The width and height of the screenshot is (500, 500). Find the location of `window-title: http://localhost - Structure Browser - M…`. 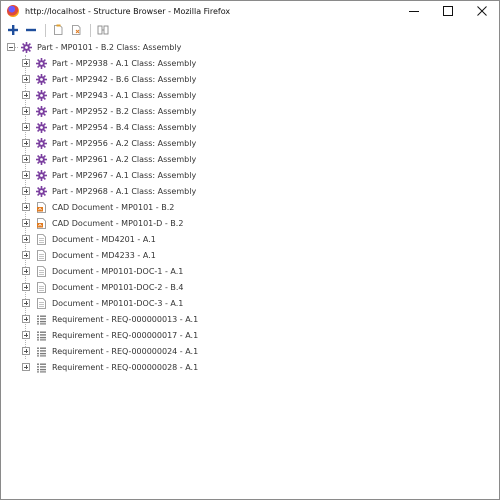

window-title: http://localhost - Structure Browser - M… is located at coordinates (128, 11).